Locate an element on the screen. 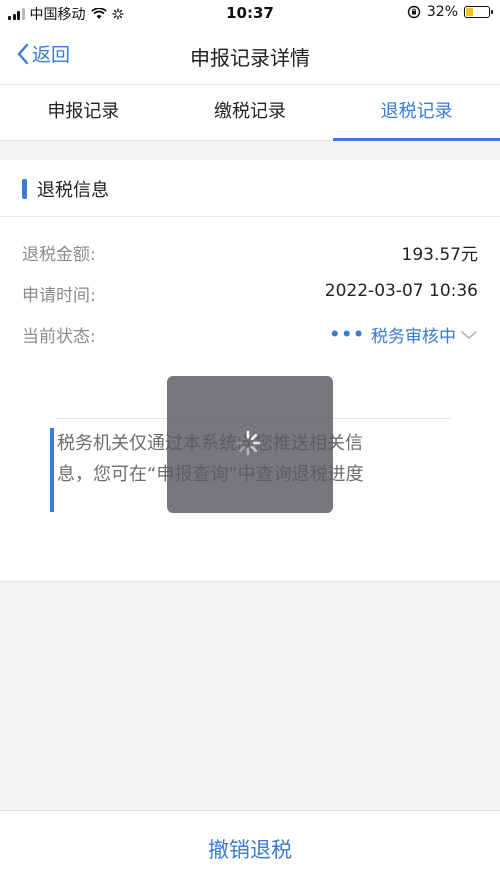 The image size is (500, 889). cancel-refund-button: 撤销退税 is located at coordinates (250, 849).